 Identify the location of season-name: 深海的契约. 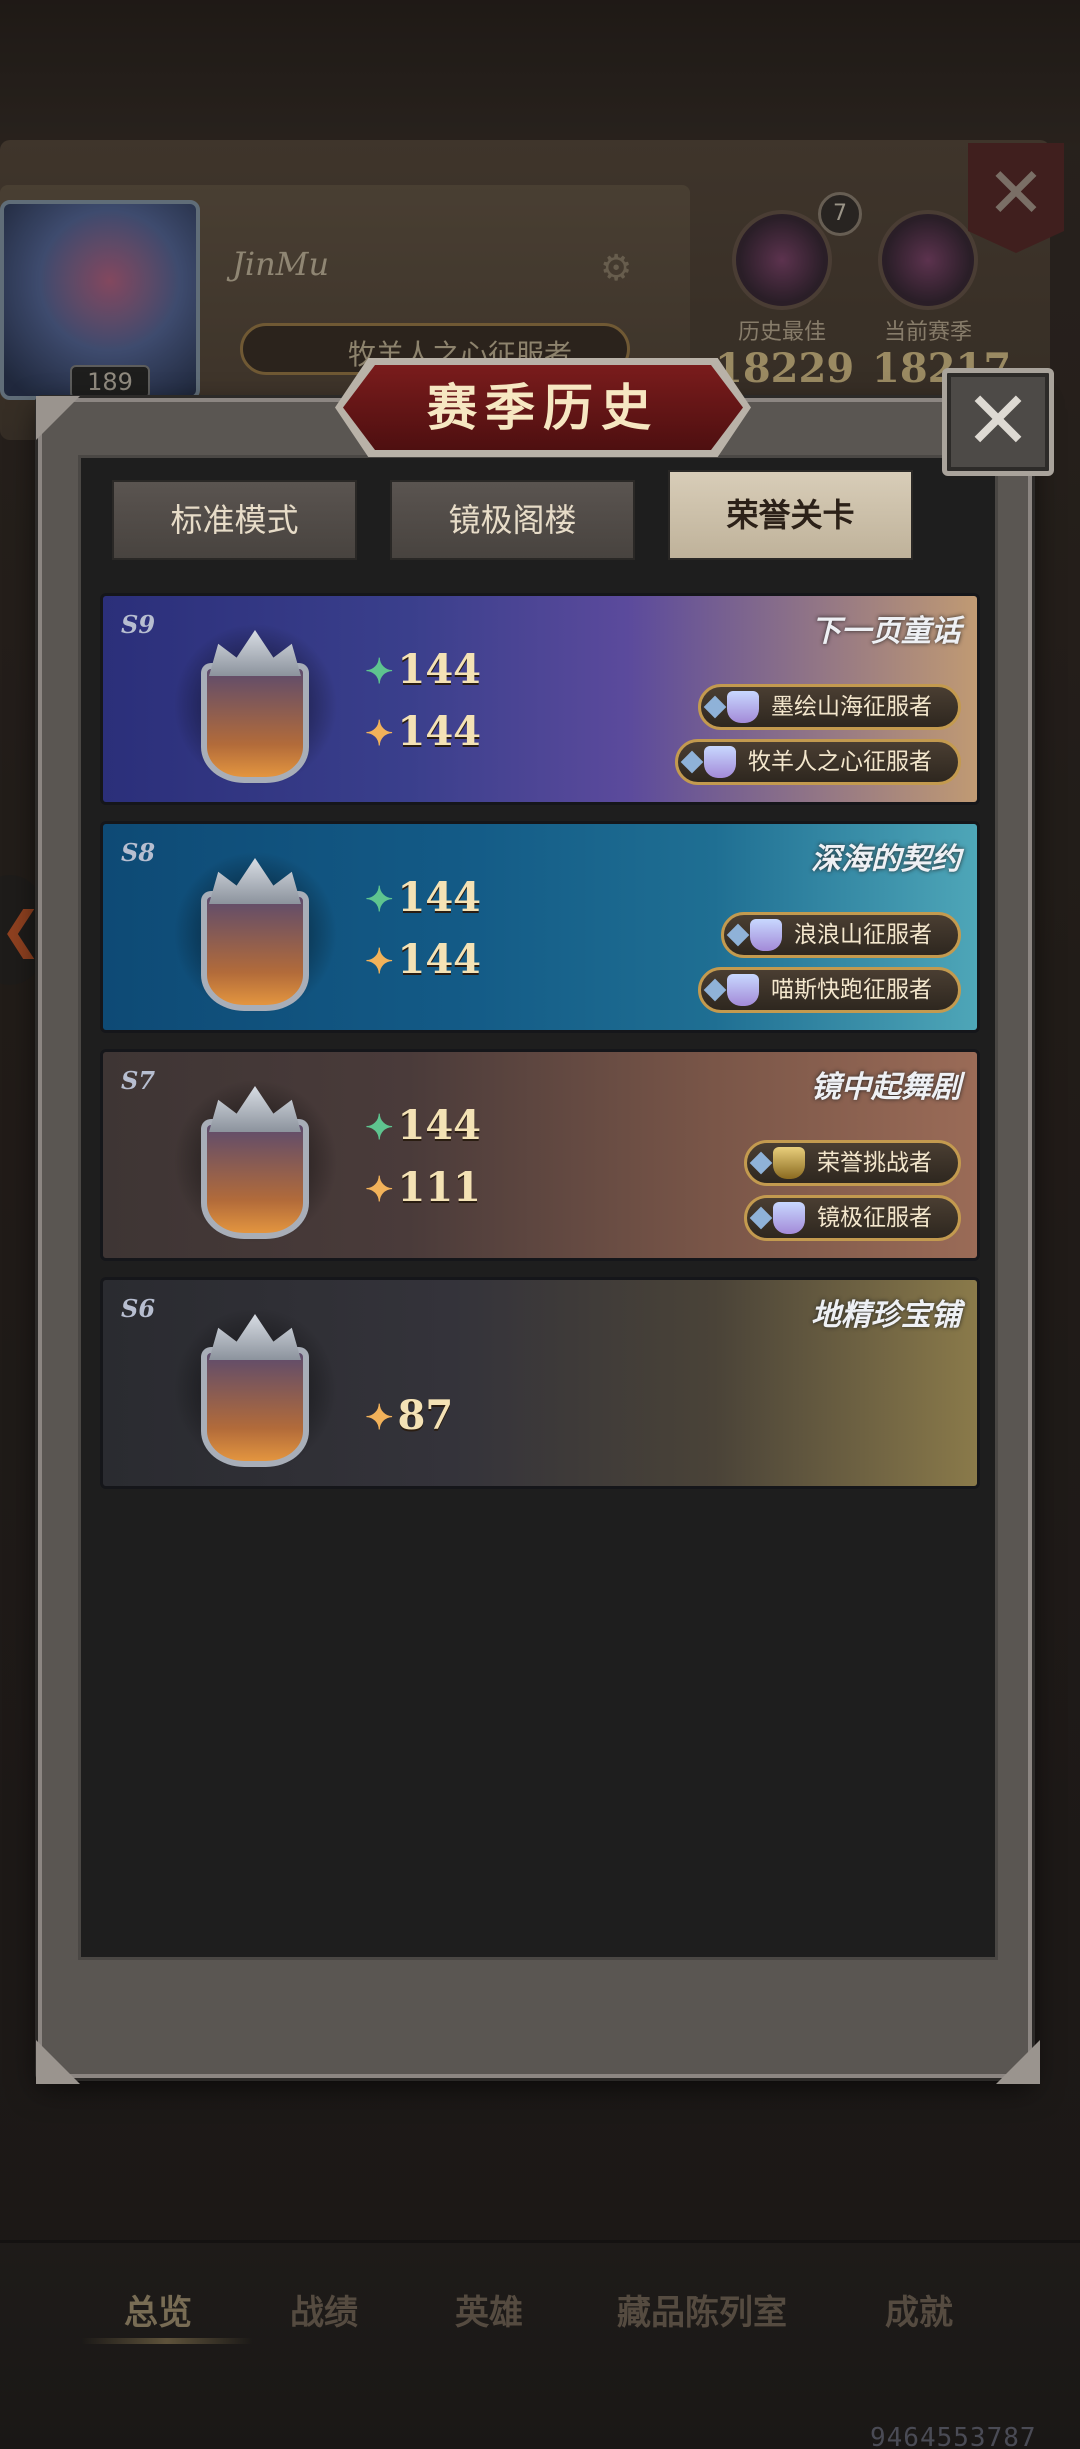
(886, 859).